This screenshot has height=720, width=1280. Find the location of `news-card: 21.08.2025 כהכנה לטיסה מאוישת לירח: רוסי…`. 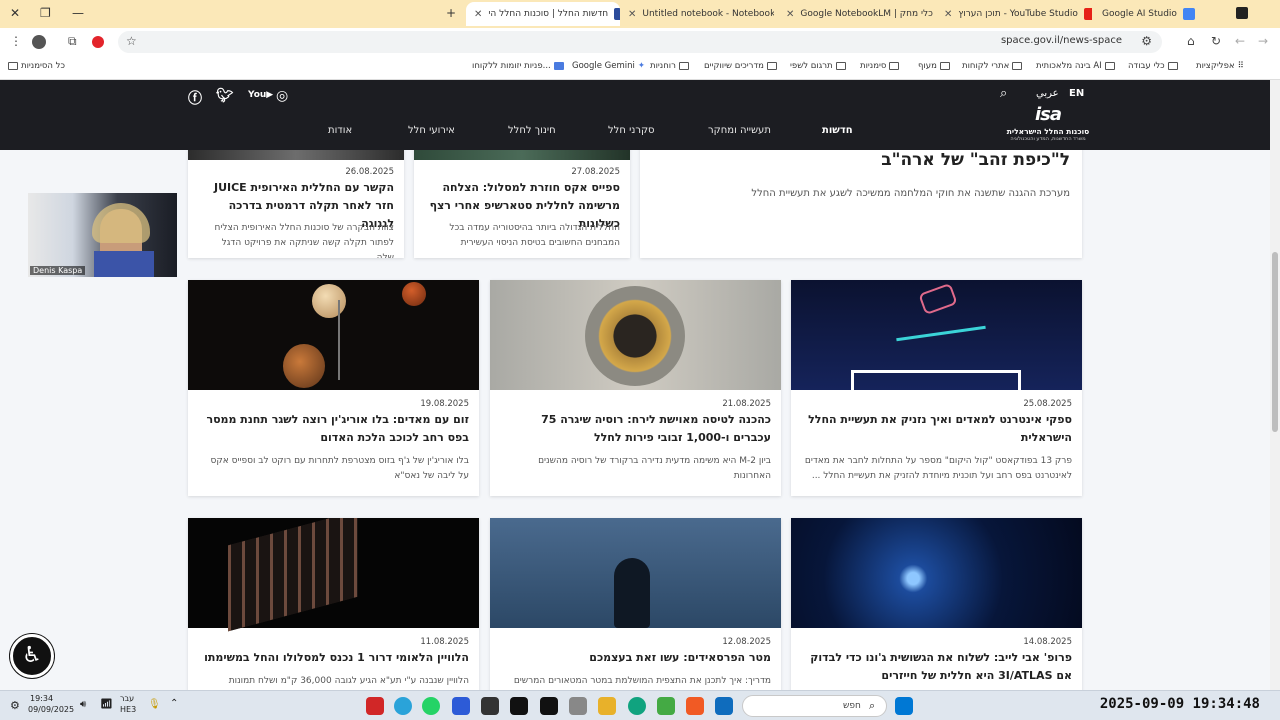

news-card: 21.08.2025 כהכנה לטיסה מאוישת לירח: רוסי… is located at coordinates (635, 388).